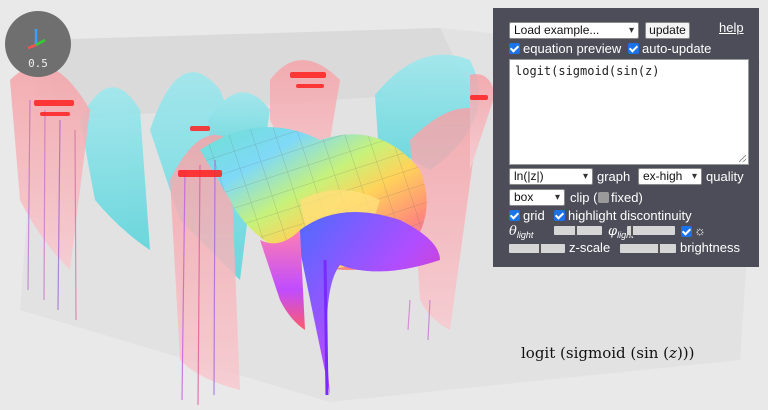  Describe the element at coordinates (667, 30) in the screenshot. I see `update-button: update` at that location.